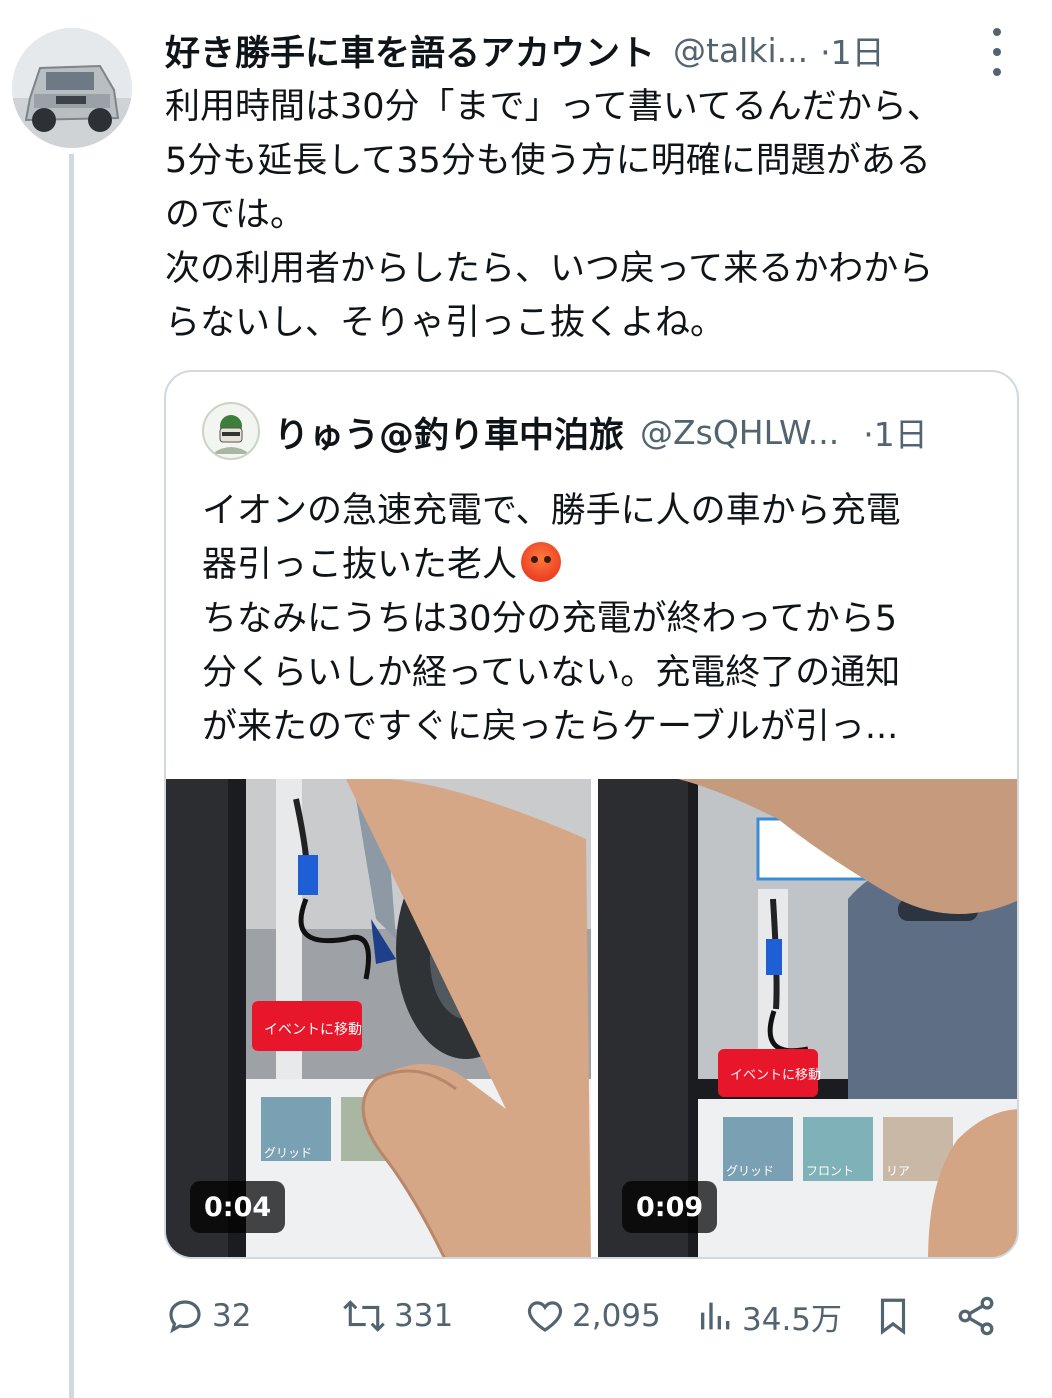  I want to click on retweet-icon, so click(364, 1316).